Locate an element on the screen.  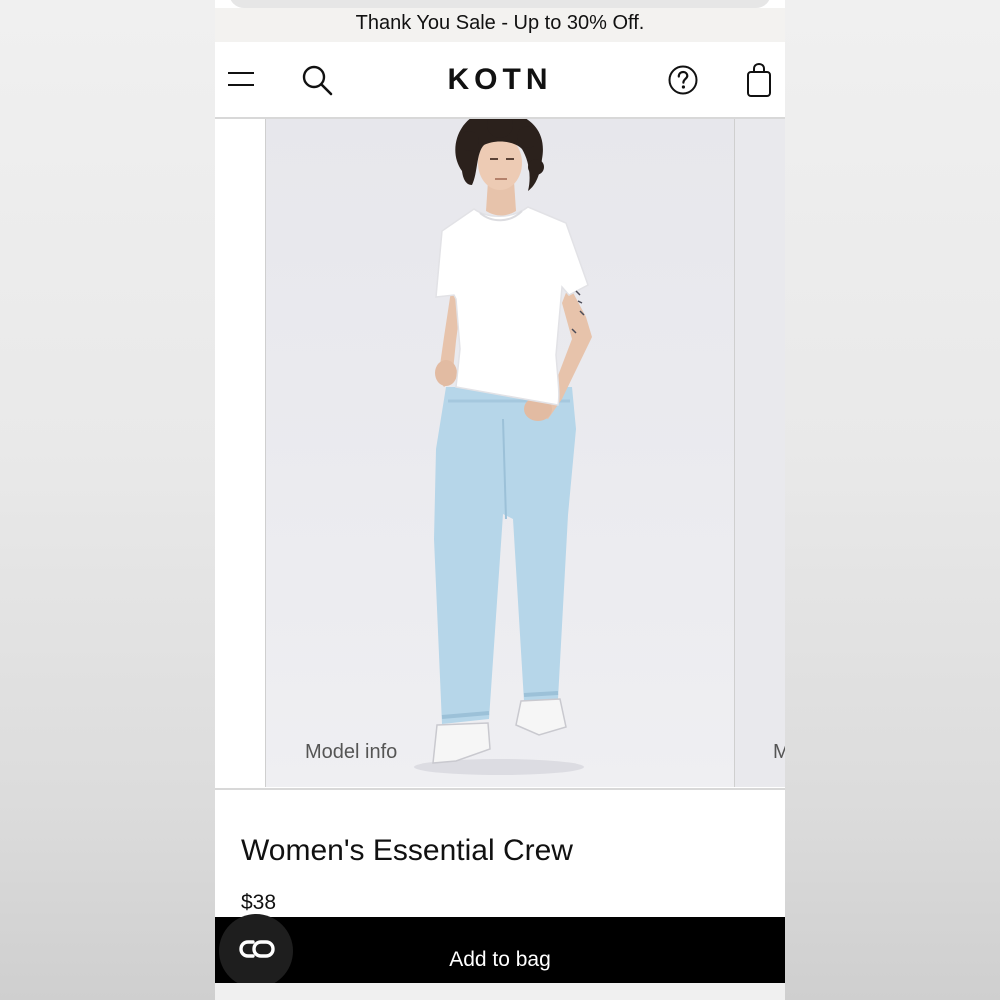
announcement-bar: Thank You Sale - Up to 30% Off. is located at coordinates (500, 25).